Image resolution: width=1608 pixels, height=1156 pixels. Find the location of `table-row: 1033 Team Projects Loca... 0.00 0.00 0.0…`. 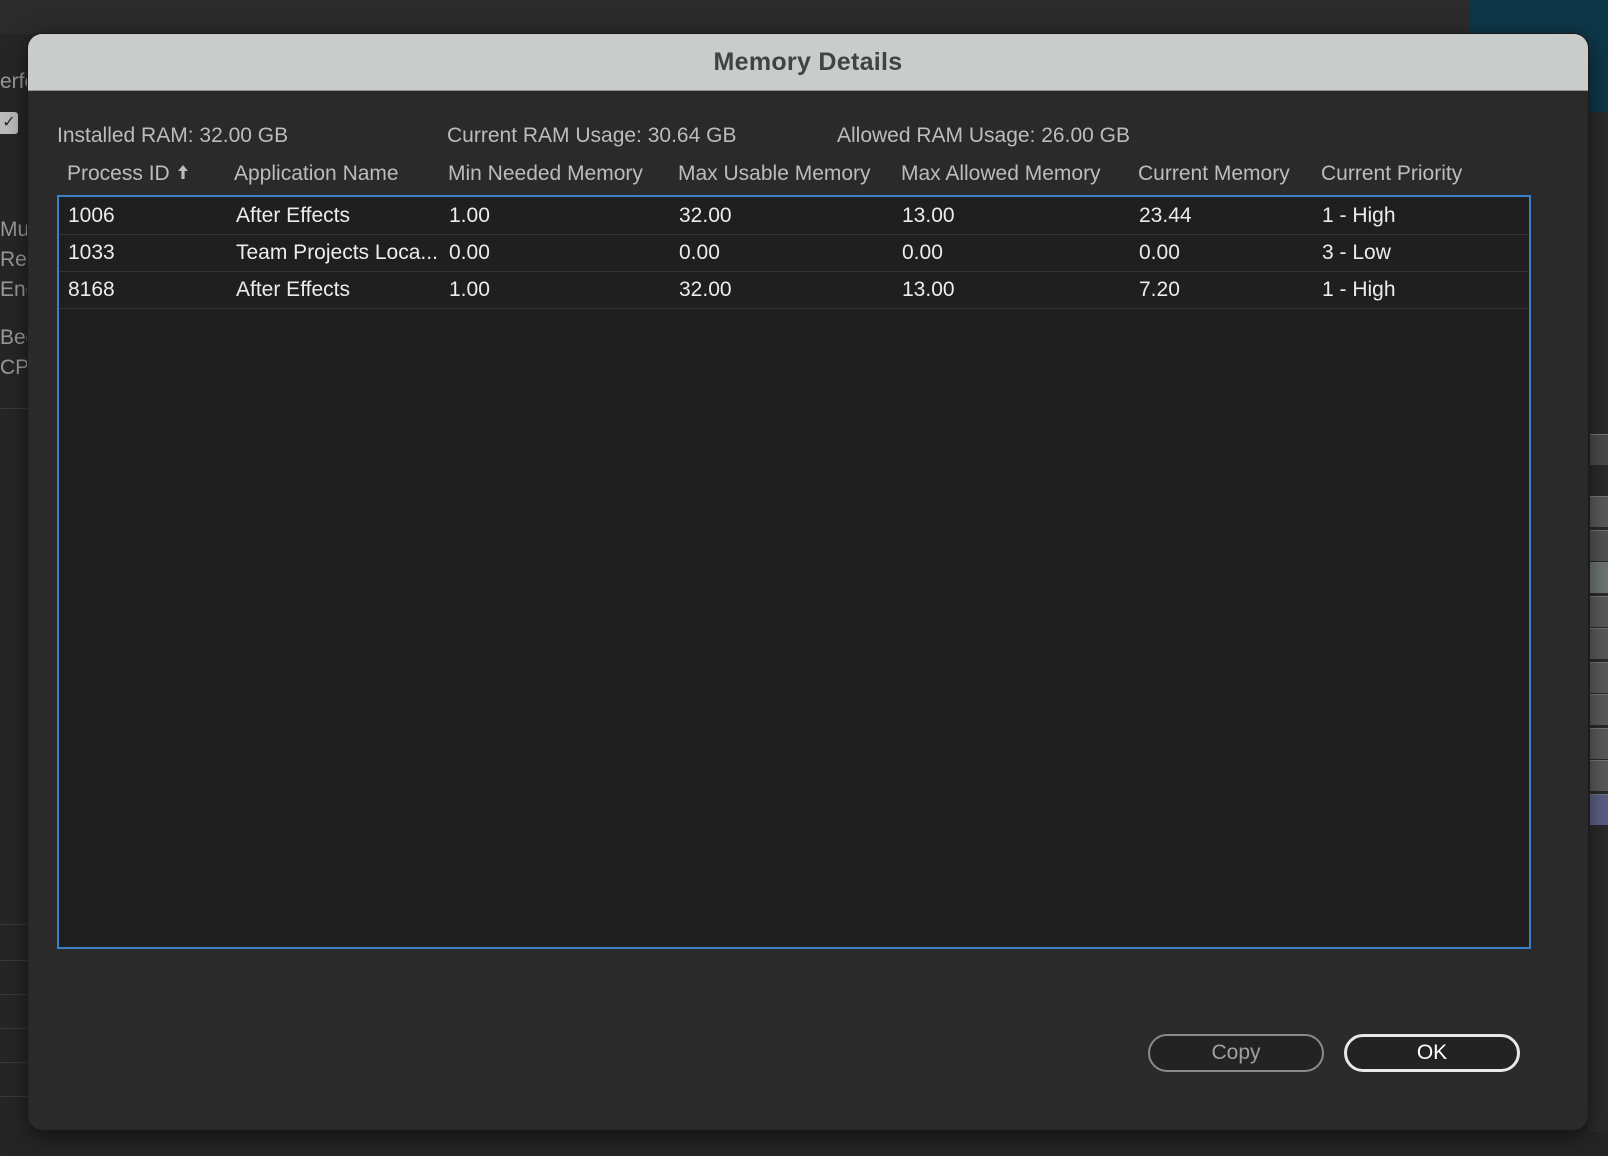

table-row: 1033 Team Projects Loca... 0.00 0.00 0.0… is located at coordinates (794, 253).